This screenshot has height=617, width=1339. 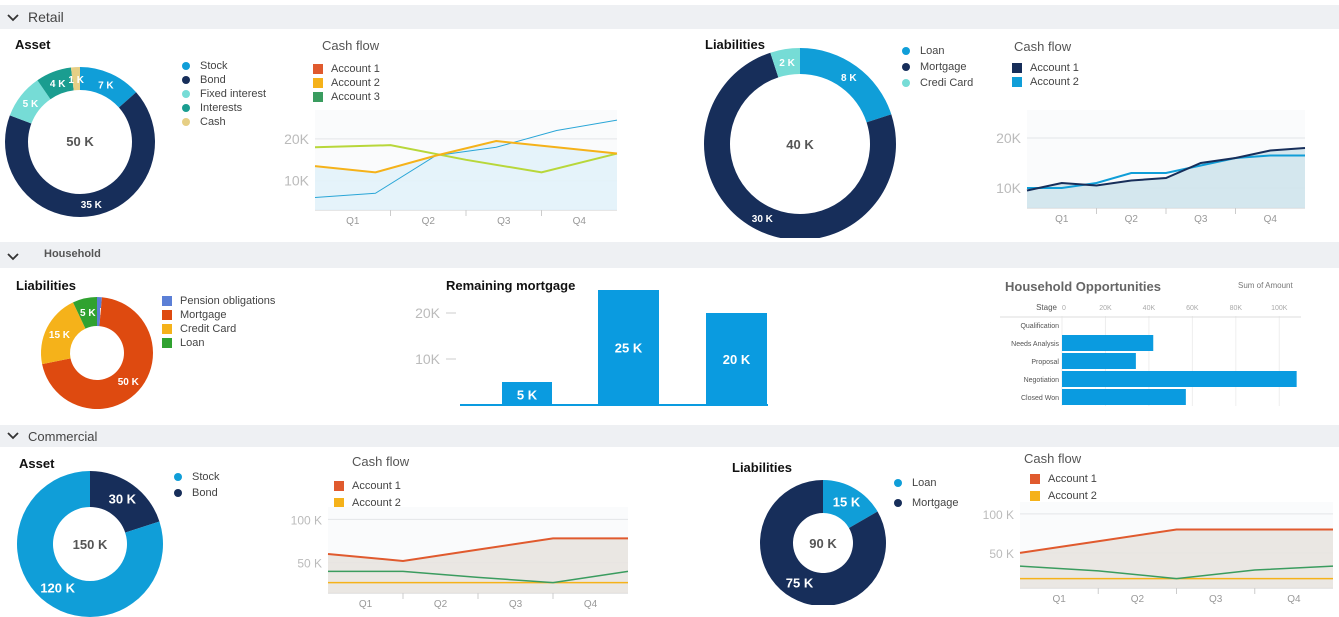 I want to click on legend-item-interests: Interests, so click(x=224, y=108).